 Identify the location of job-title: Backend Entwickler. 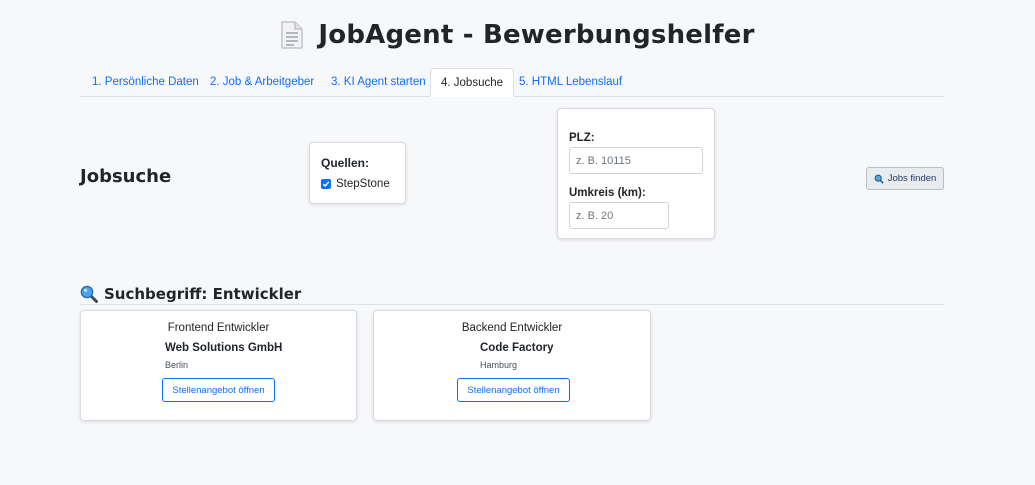
(512, 328).